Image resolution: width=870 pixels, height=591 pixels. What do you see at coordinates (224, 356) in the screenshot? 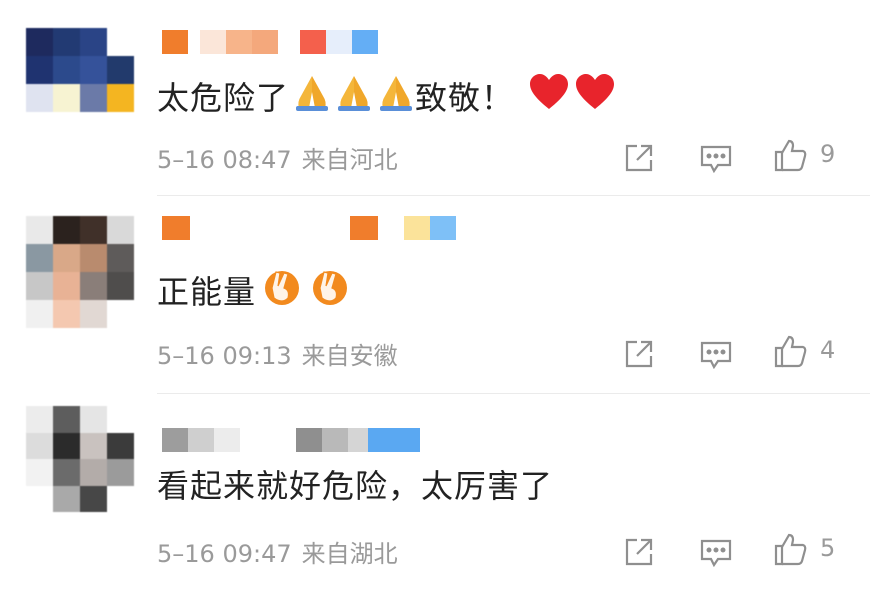
I see `comment-date: 5–16 09:13` at bounding box center [224, 356].